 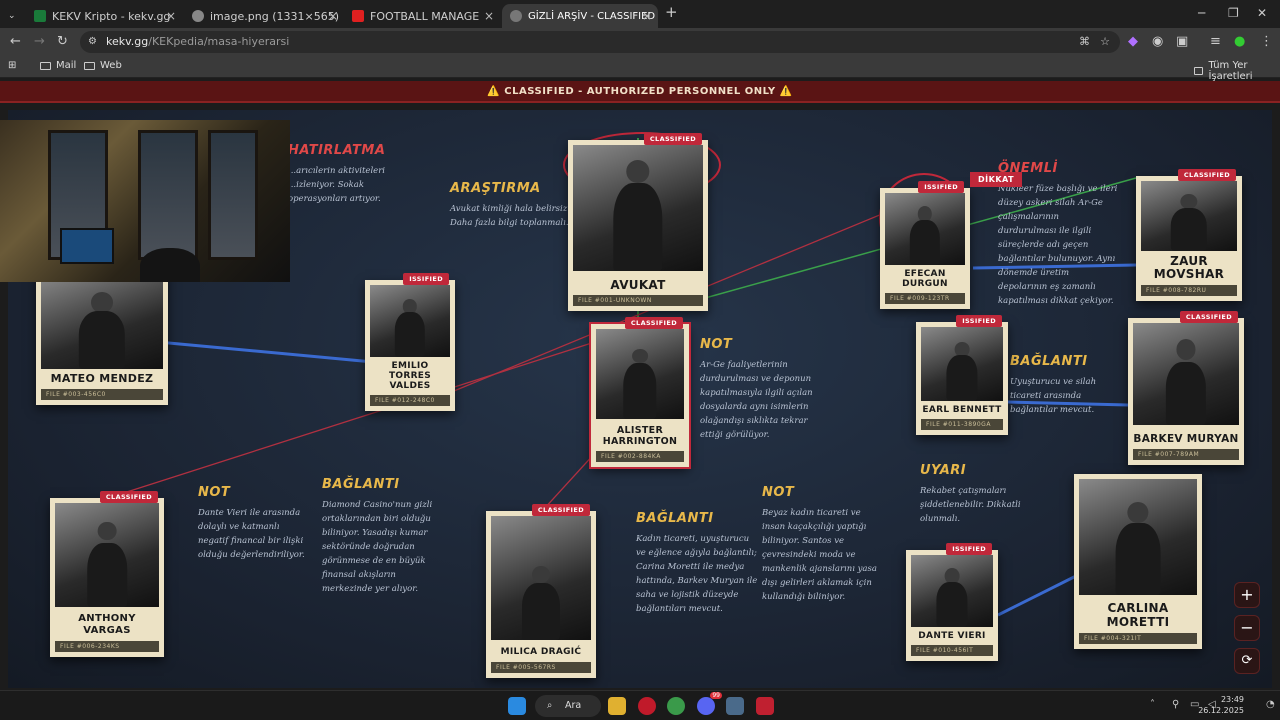 I want to click on site-info-icon: ⚙, so click(x=92, y=42).